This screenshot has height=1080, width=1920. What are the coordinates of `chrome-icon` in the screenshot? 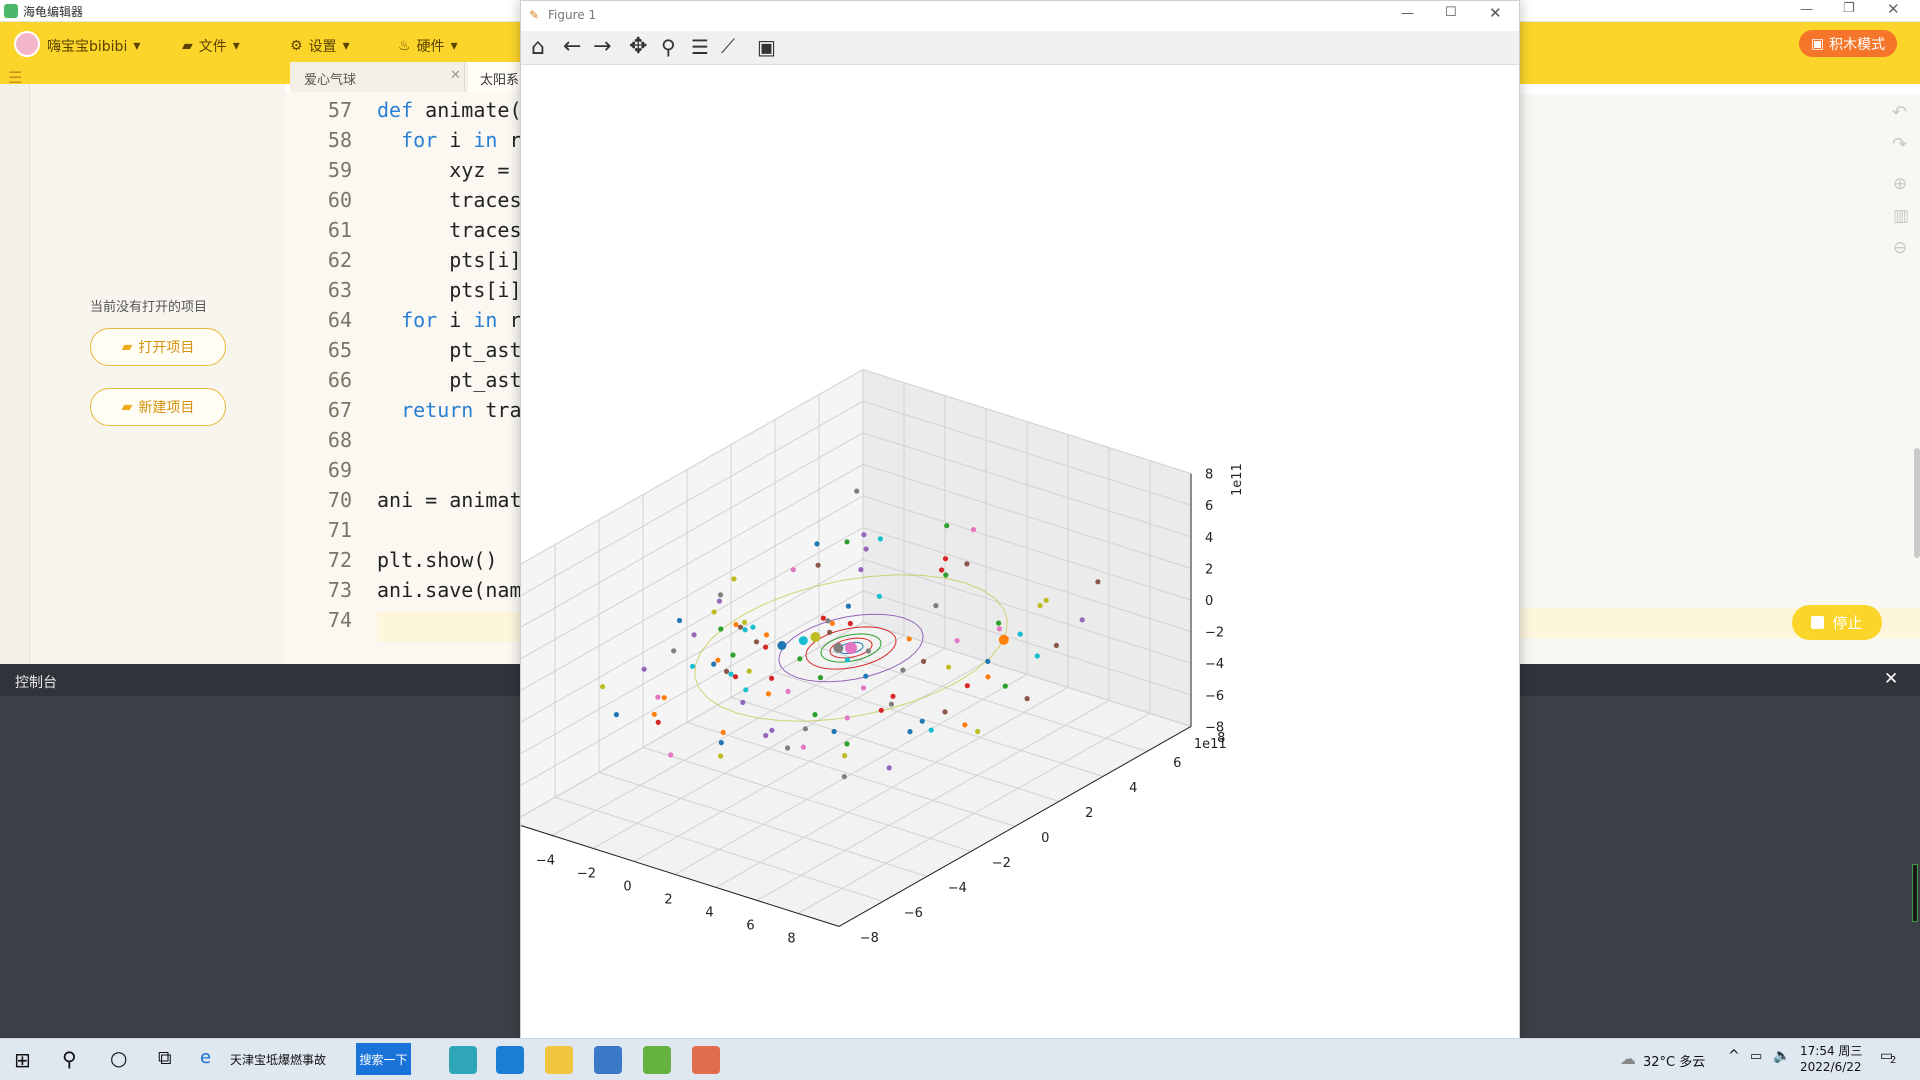 It's located at (463, 1060).